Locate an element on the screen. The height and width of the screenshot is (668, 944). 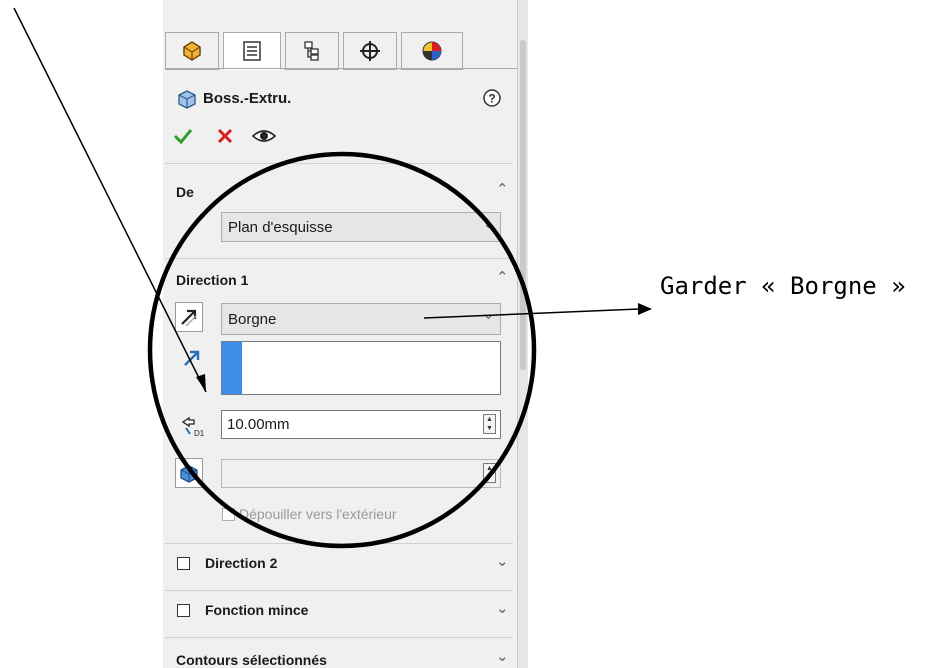
pointer-arrowhead-borgne is located at coordinates (645, 309).